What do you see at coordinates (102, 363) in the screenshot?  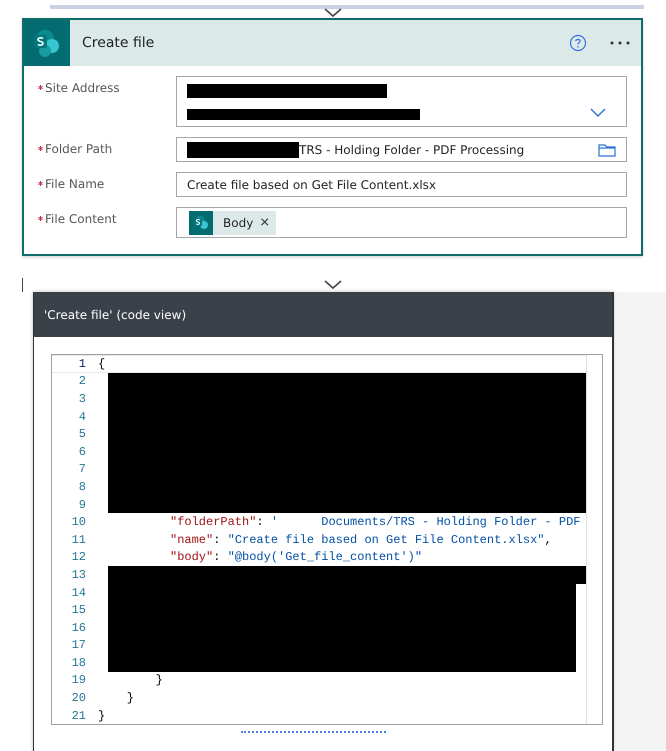 I see `code-line: {` at bounding box center [102, 363].